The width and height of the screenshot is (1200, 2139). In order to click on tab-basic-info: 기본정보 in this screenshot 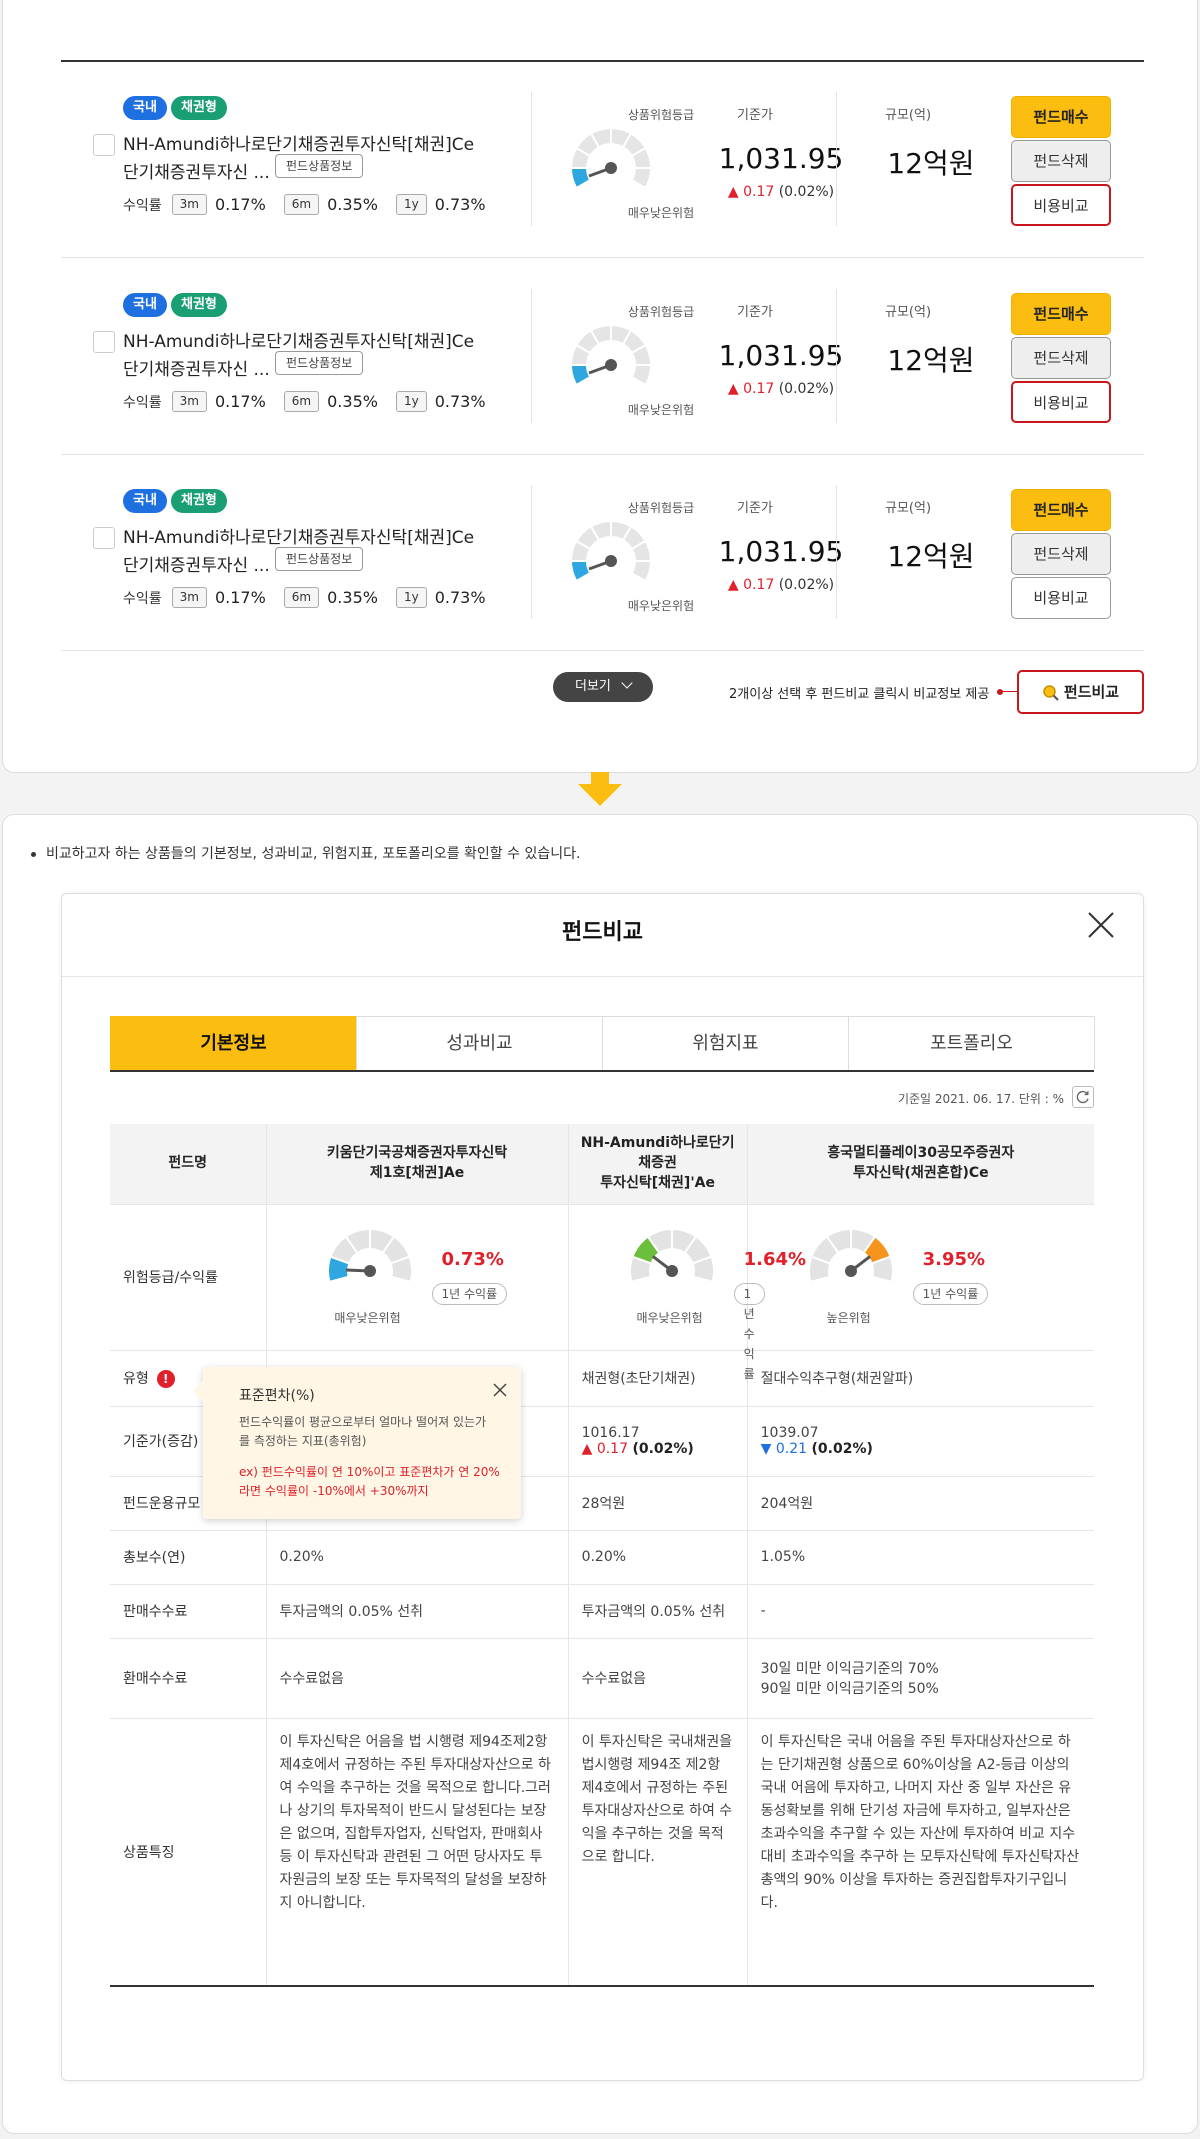, I will do `click(233, 1043)`.